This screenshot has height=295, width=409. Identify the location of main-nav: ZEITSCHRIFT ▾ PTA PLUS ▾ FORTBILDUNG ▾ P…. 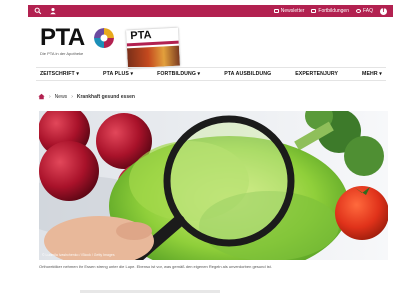
(211, 74).